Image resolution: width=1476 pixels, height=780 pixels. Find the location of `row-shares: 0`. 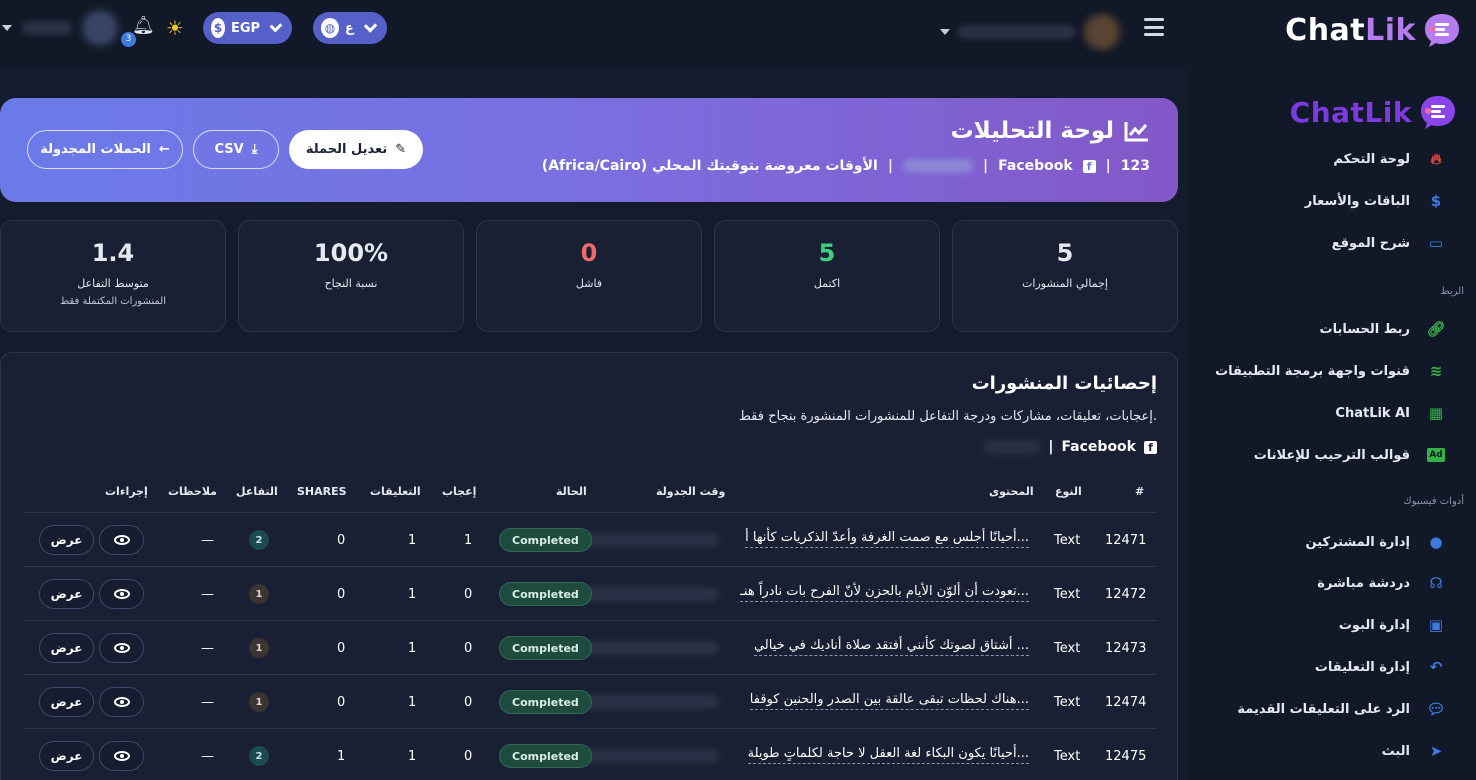

row-shares: 0 is located at coordinates (341, 594).